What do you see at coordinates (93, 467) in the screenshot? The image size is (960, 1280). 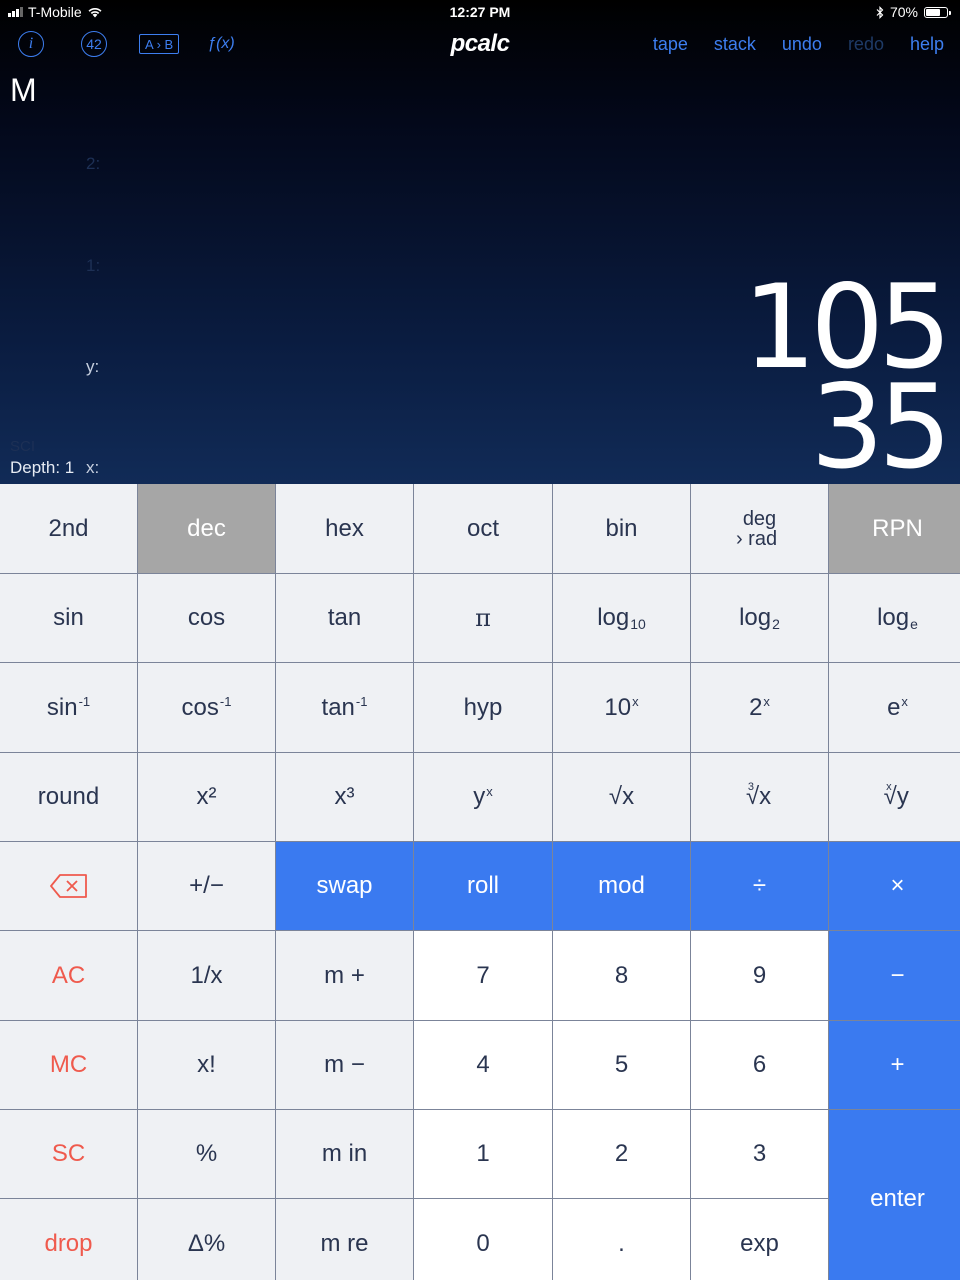 I see `register-label-x: x:` at bounding box center [93, 467].